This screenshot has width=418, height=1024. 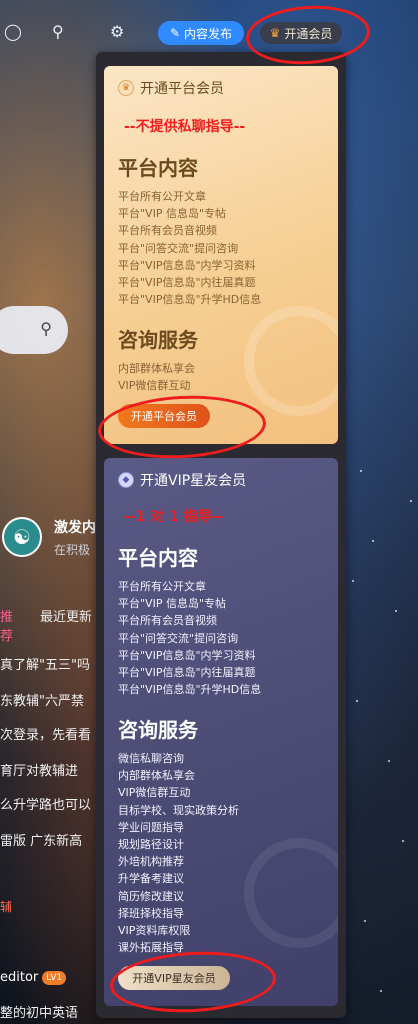 I want to click on open-platform-membership-button: 开通平台会员, so click(x=164, y=416).